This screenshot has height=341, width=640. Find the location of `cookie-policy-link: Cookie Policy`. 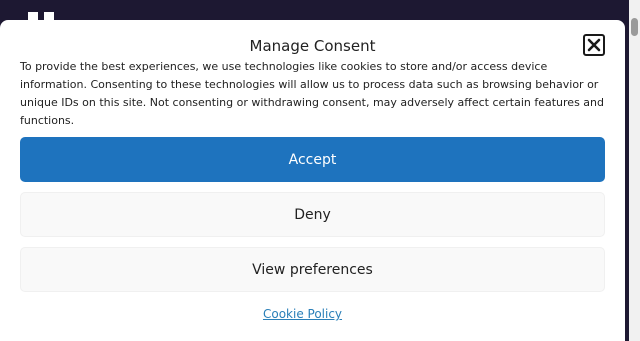

cookie-policy-link: Cookie Policy is located at coordinates (302, 314).